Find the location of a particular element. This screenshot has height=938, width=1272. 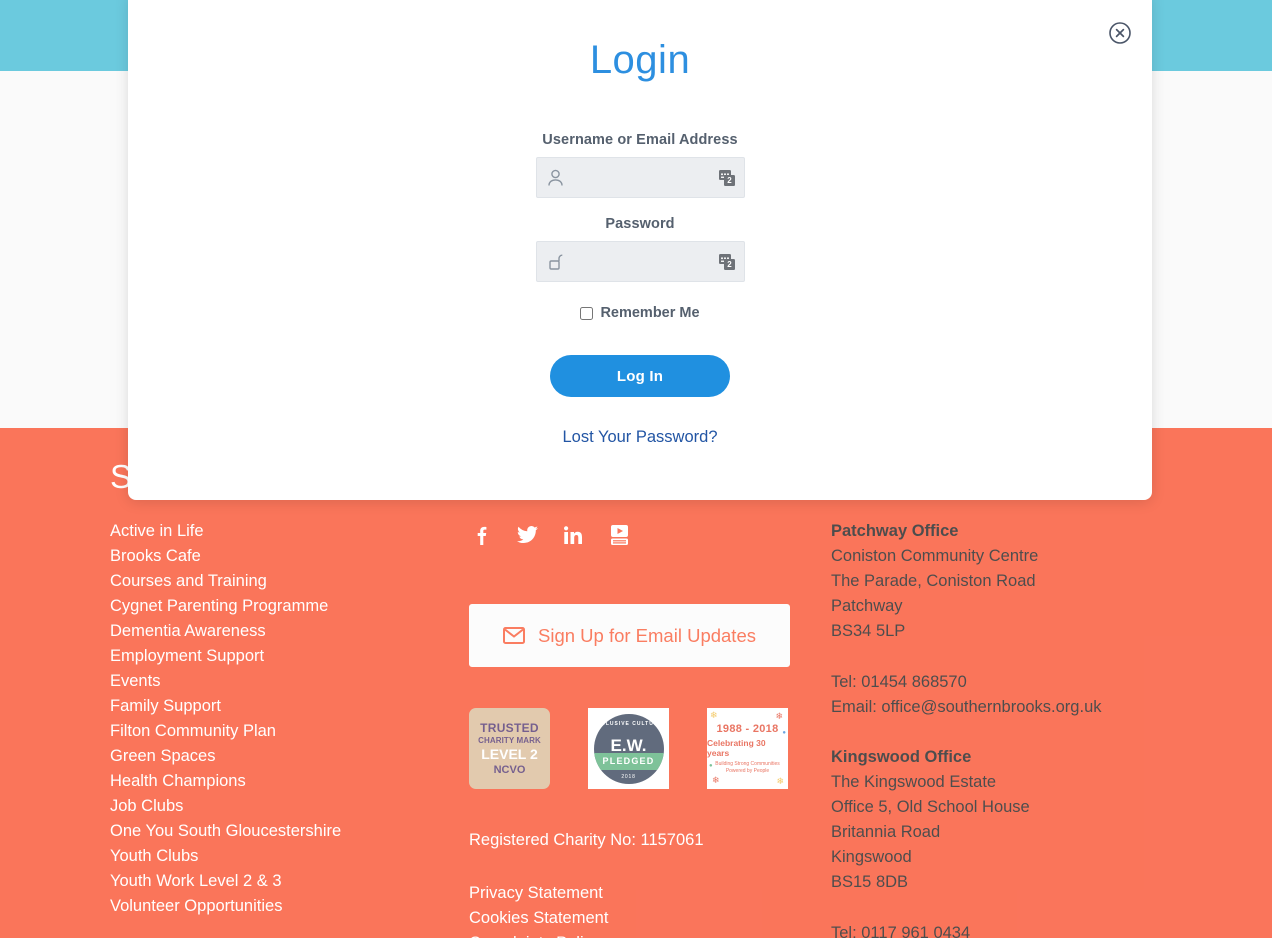

login-submit-button: Log In is located at coordinates (640, 376).